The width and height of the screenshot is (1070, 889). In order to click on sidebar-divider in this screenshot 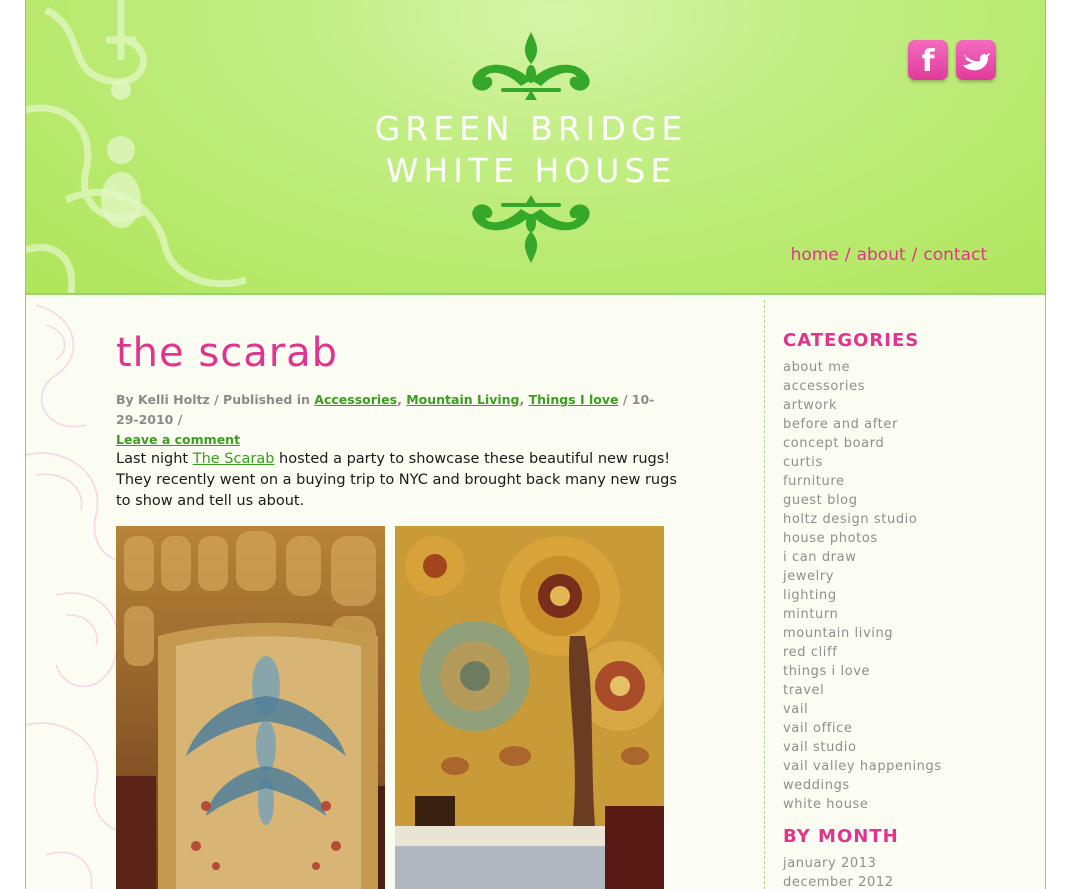, I will do `click(764, 594)`.